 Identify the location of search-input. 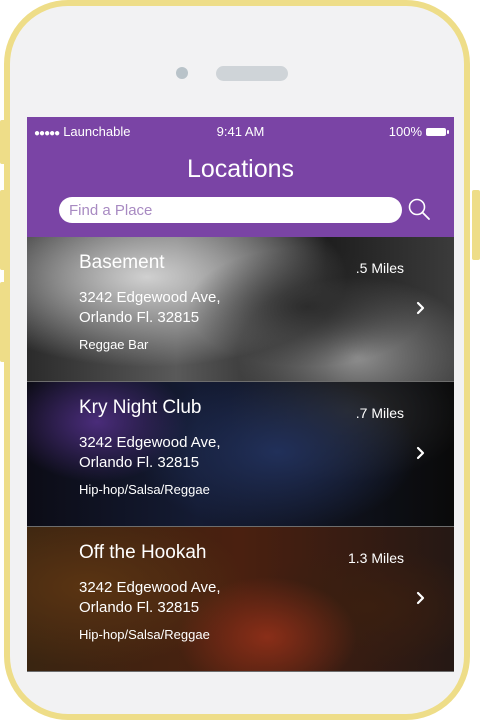
(230, 210).